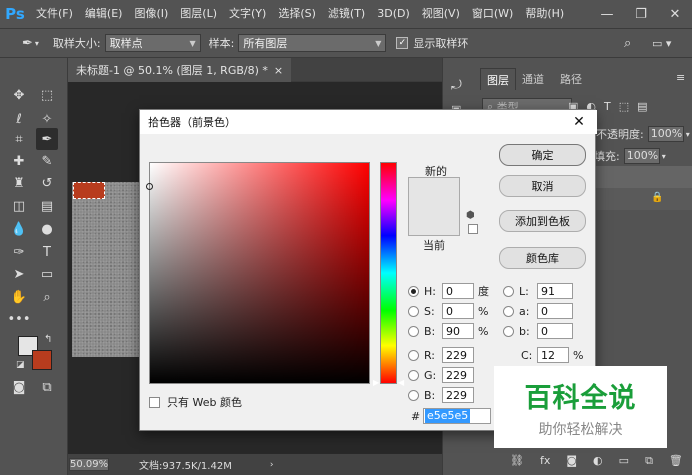 The width and height of the screenshot is (692, 475). Describe the element at coordinates (434, 221) in the screenshot. I see `current-color-swatch` at that location.